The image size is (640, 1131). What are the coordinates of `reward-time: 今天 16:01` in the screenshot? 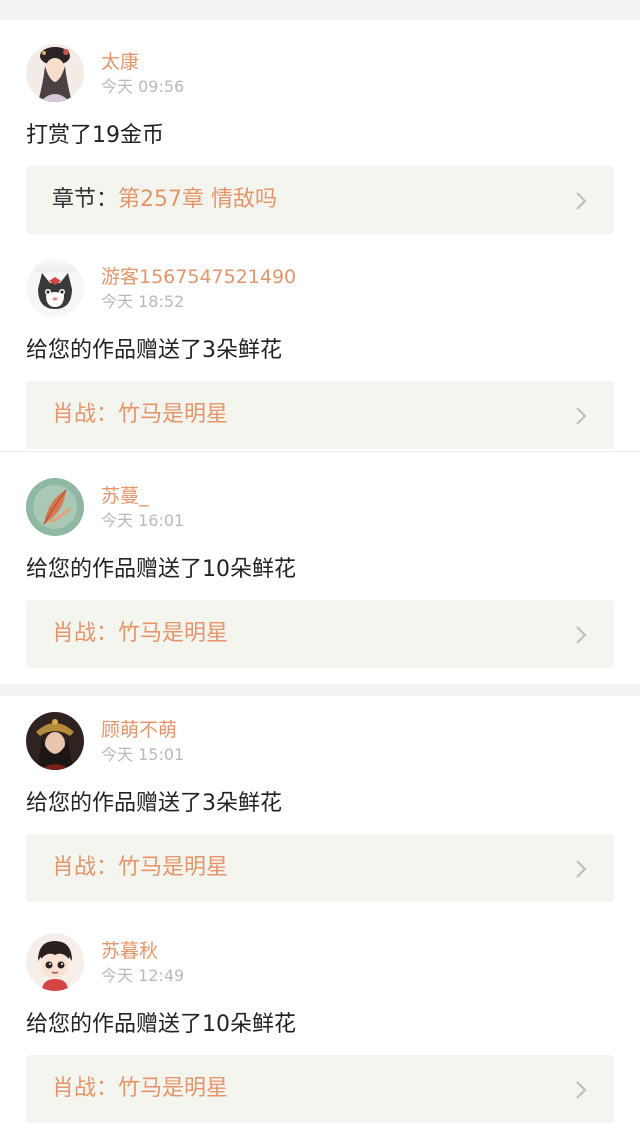 It's located at (143, 520).